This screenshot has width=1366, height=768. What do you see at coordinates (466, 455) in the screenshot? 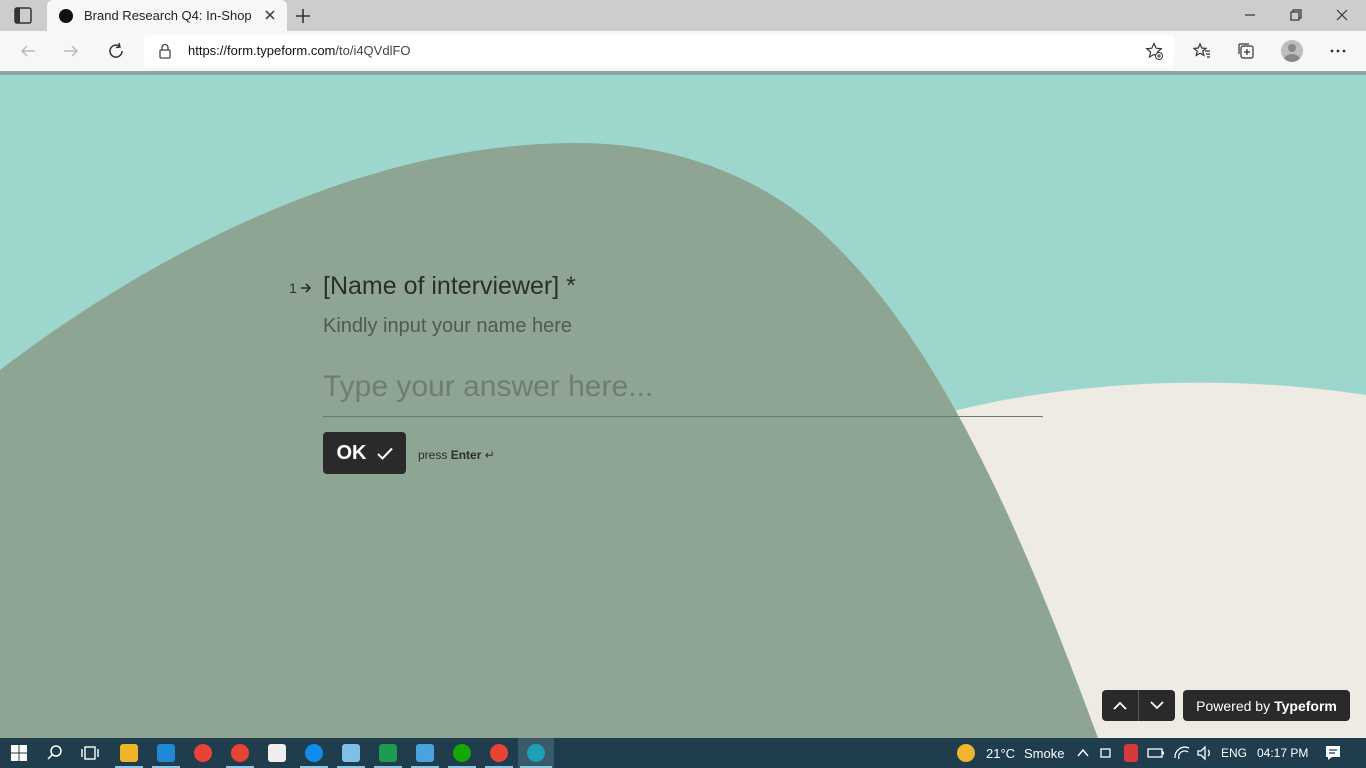
I see `hint-key: Enter` at bounding box center [466, 455].